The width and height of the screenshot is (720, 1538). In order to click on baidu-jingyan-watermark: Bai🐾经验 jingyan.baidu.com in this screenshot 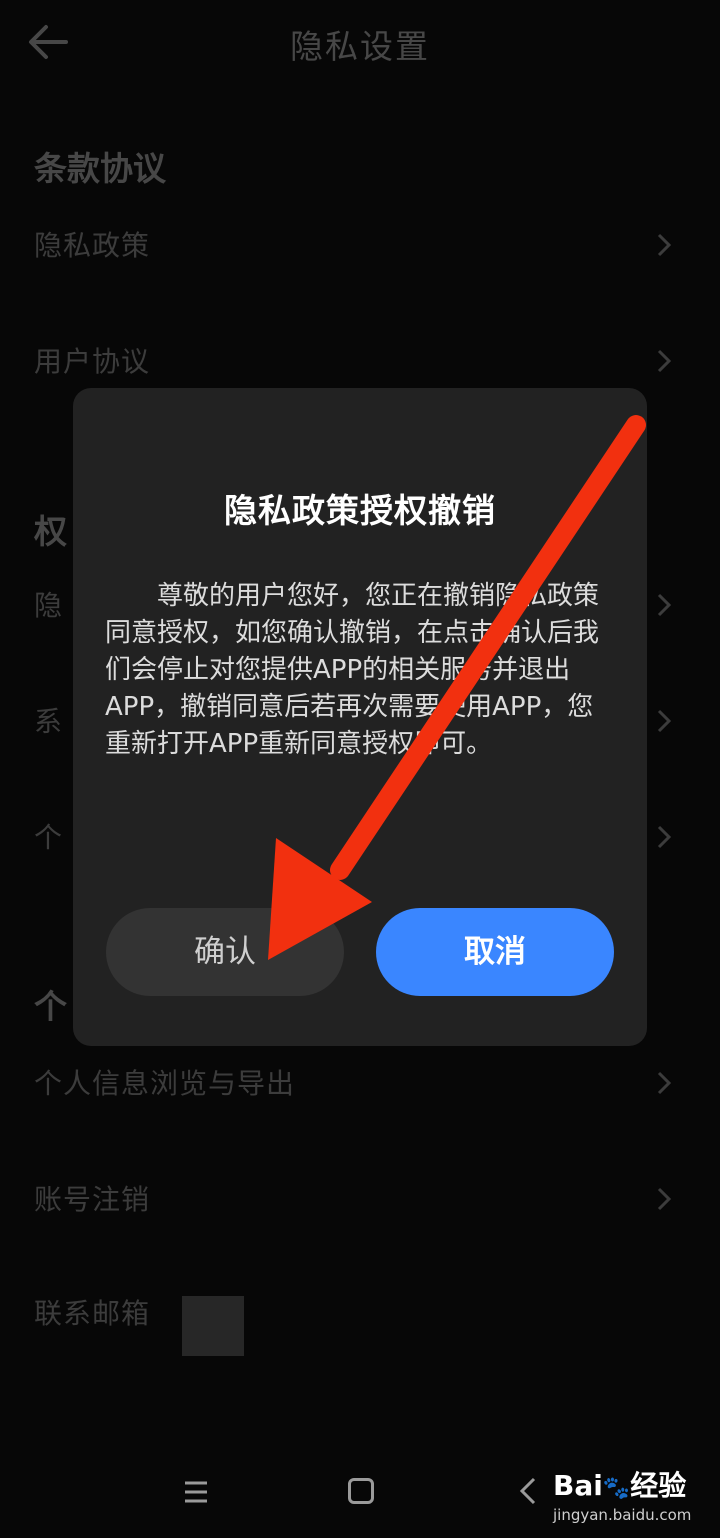, I will do `click(633, 1496)`.